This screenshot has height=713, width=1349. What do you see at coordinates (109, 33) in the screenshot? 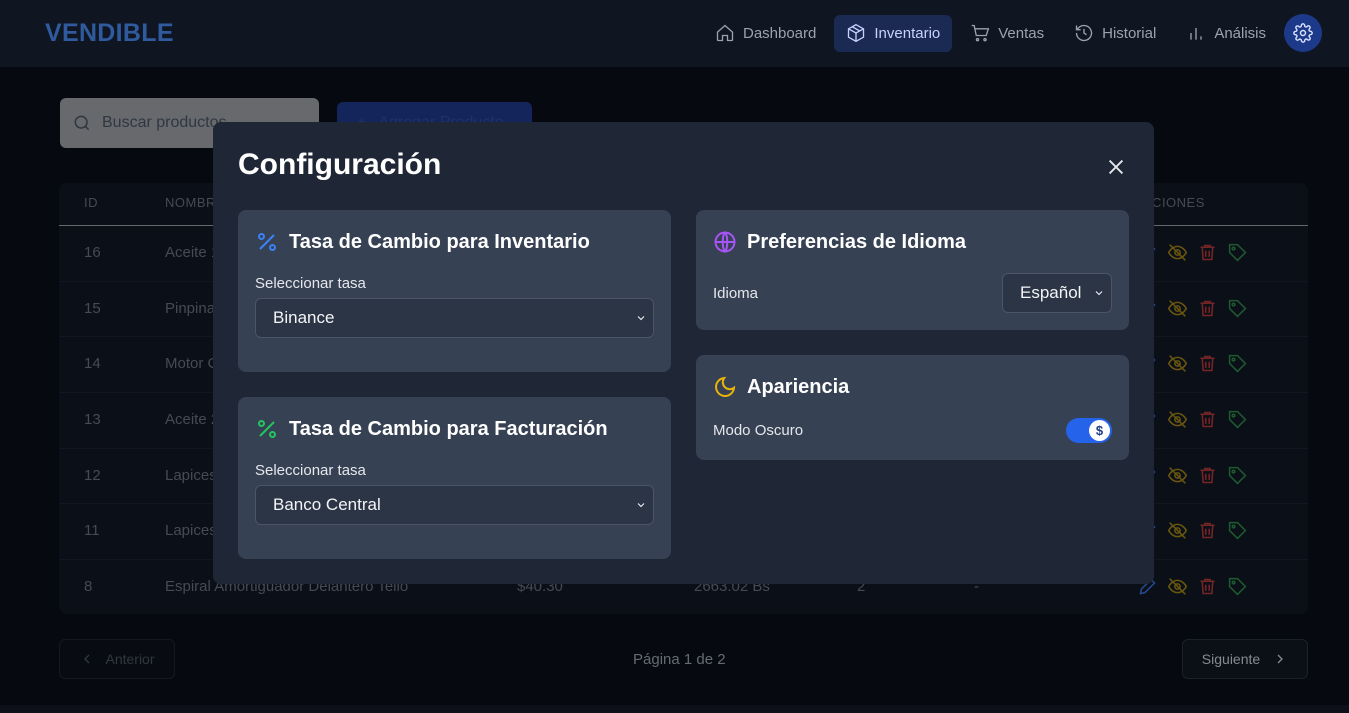
I see `brand-logo: VENDIBLE` at bounding box center [109, 33].